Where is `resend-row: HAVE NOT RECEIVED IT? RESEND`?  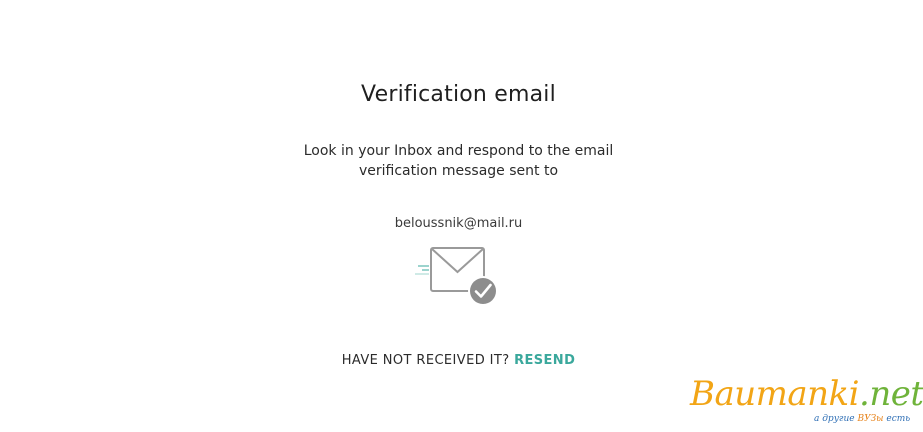
resend-row: HAVE NOT RECEIVED IT? RESEND is located at coordinates (458, 360).